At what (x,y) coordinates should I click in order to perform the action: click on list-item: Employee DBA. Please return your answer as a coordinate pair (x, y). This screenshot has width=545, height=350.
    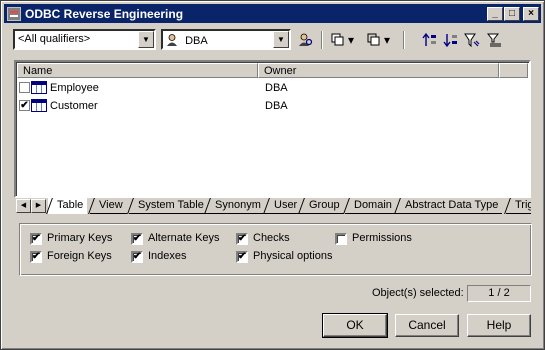
    Looking at the image, I should click on (273, 88).